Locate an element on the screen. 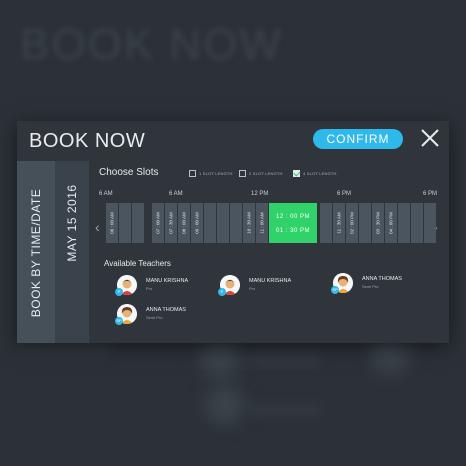 Image resolution: width=466 pixels, height=466 pixels. time-slot: 07 : 00 AM is located at coordinates (158, 223).